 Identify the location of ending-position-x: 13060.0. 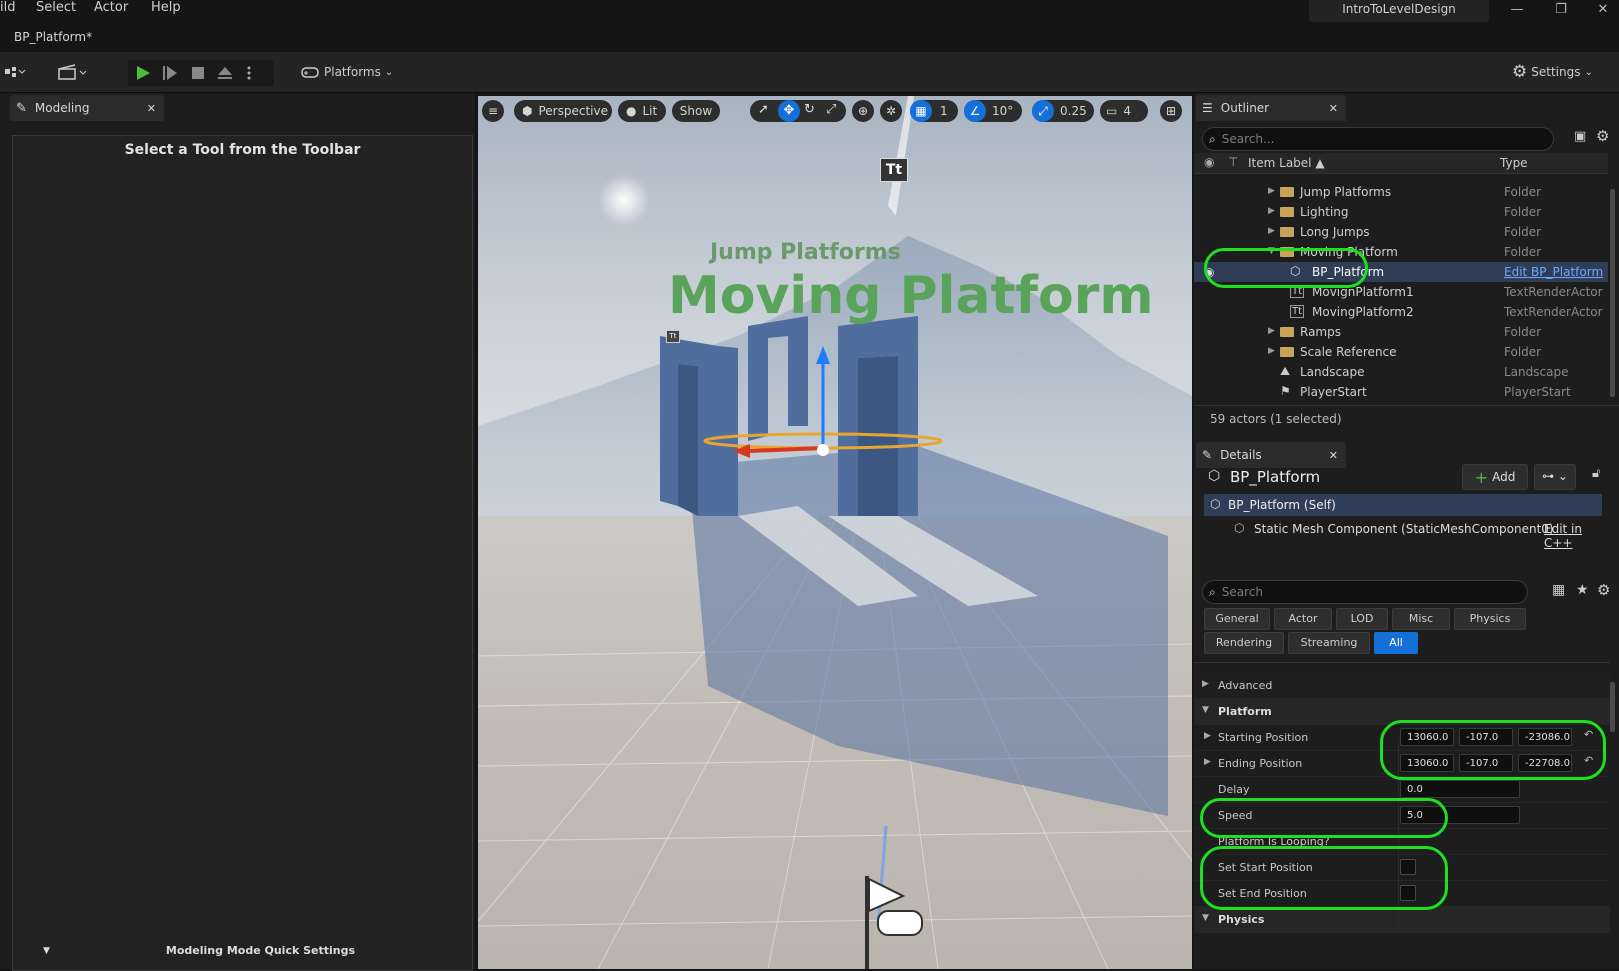
(1427, 763).